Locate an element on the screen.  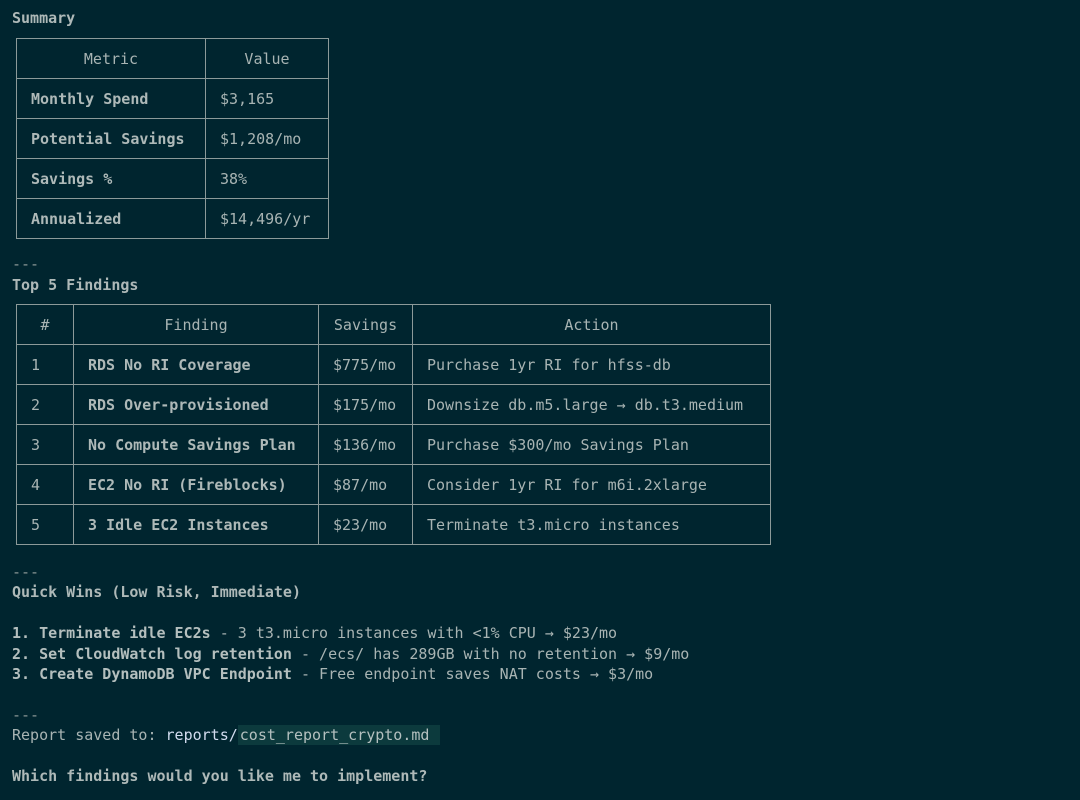
metric-cell: Monthly Spend is located at coordinates (111, 98).